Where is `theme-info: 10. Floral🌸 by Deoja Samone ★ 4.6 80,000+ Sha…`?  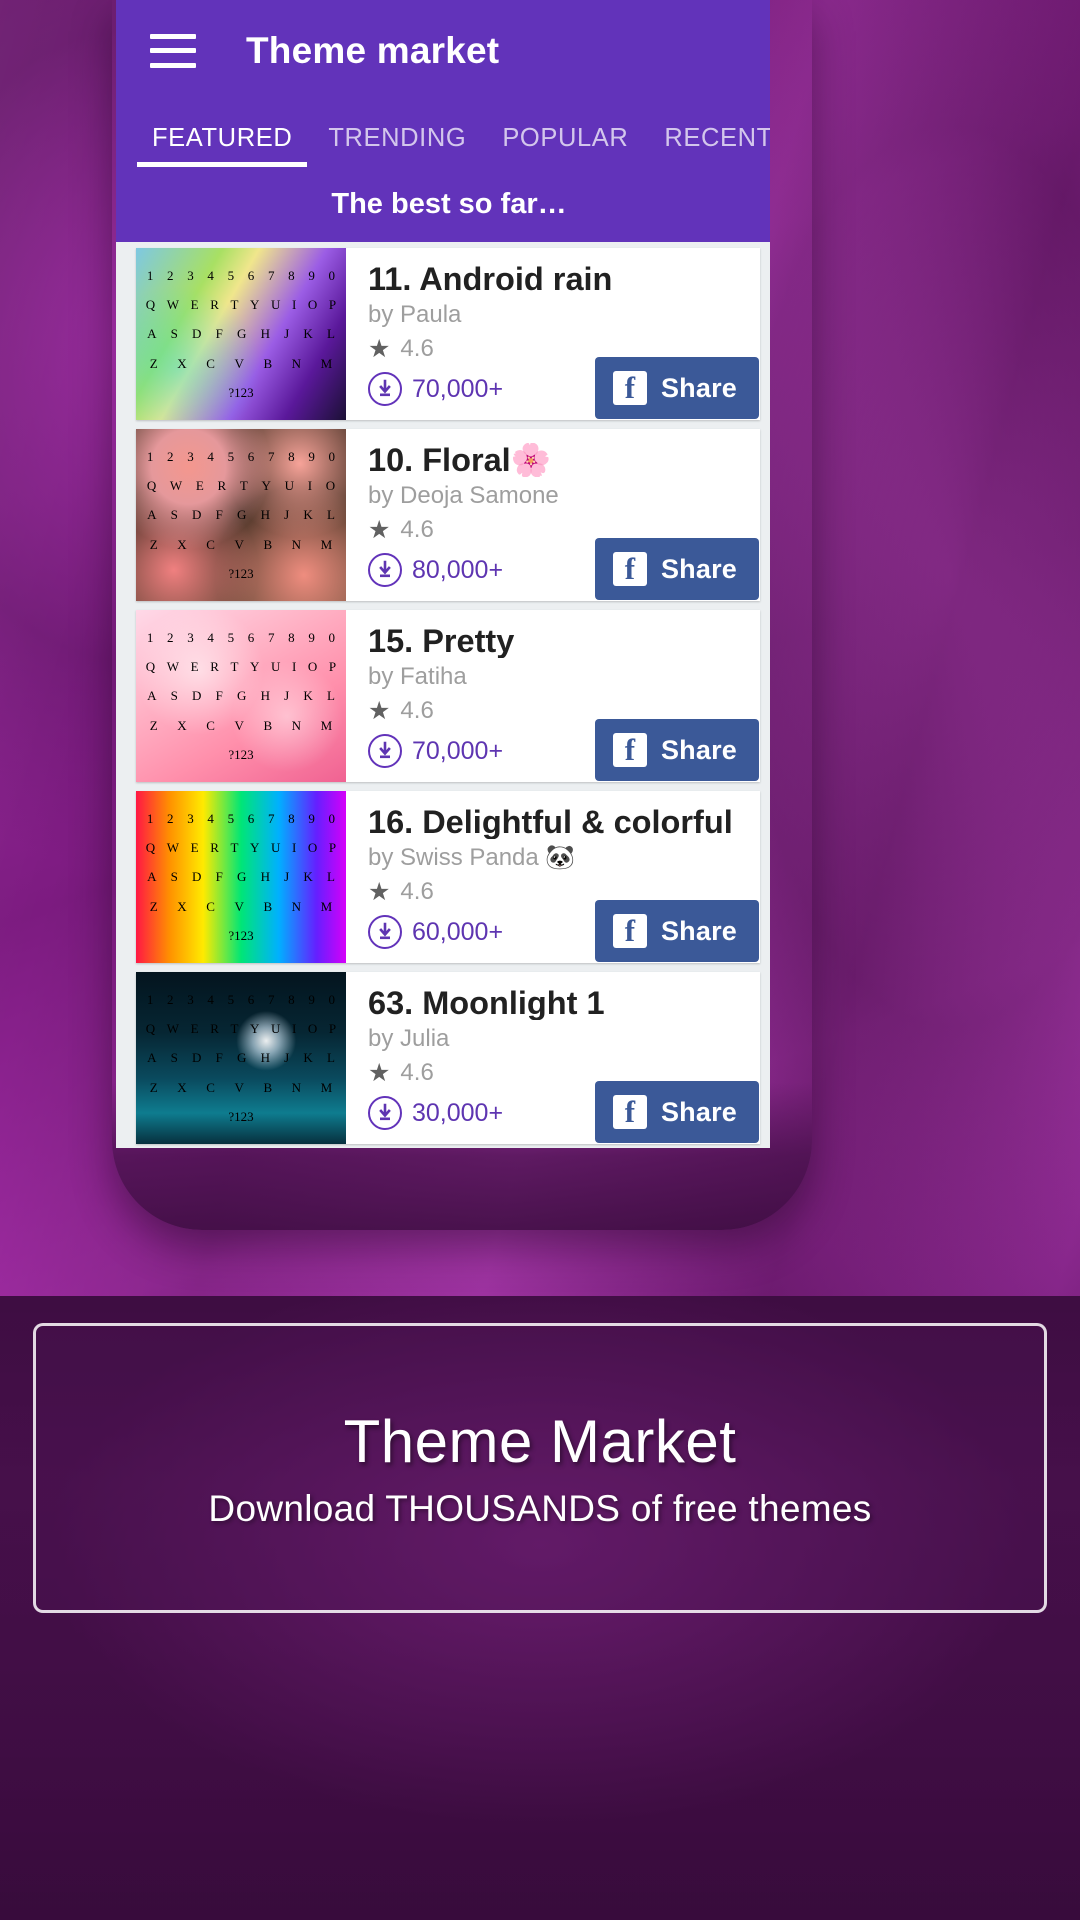 theme-info: 10. Floral🌸 by Deoja Samone ★ 4.6 80,000+ Sha… is located at coordinates (553, 515).